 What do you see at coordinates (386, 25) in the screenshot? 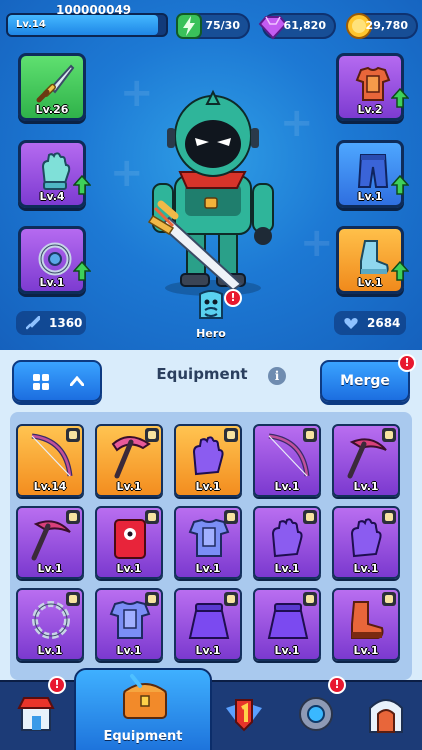
I see `gold-value: 29,780` at bounding box center [386, 25].